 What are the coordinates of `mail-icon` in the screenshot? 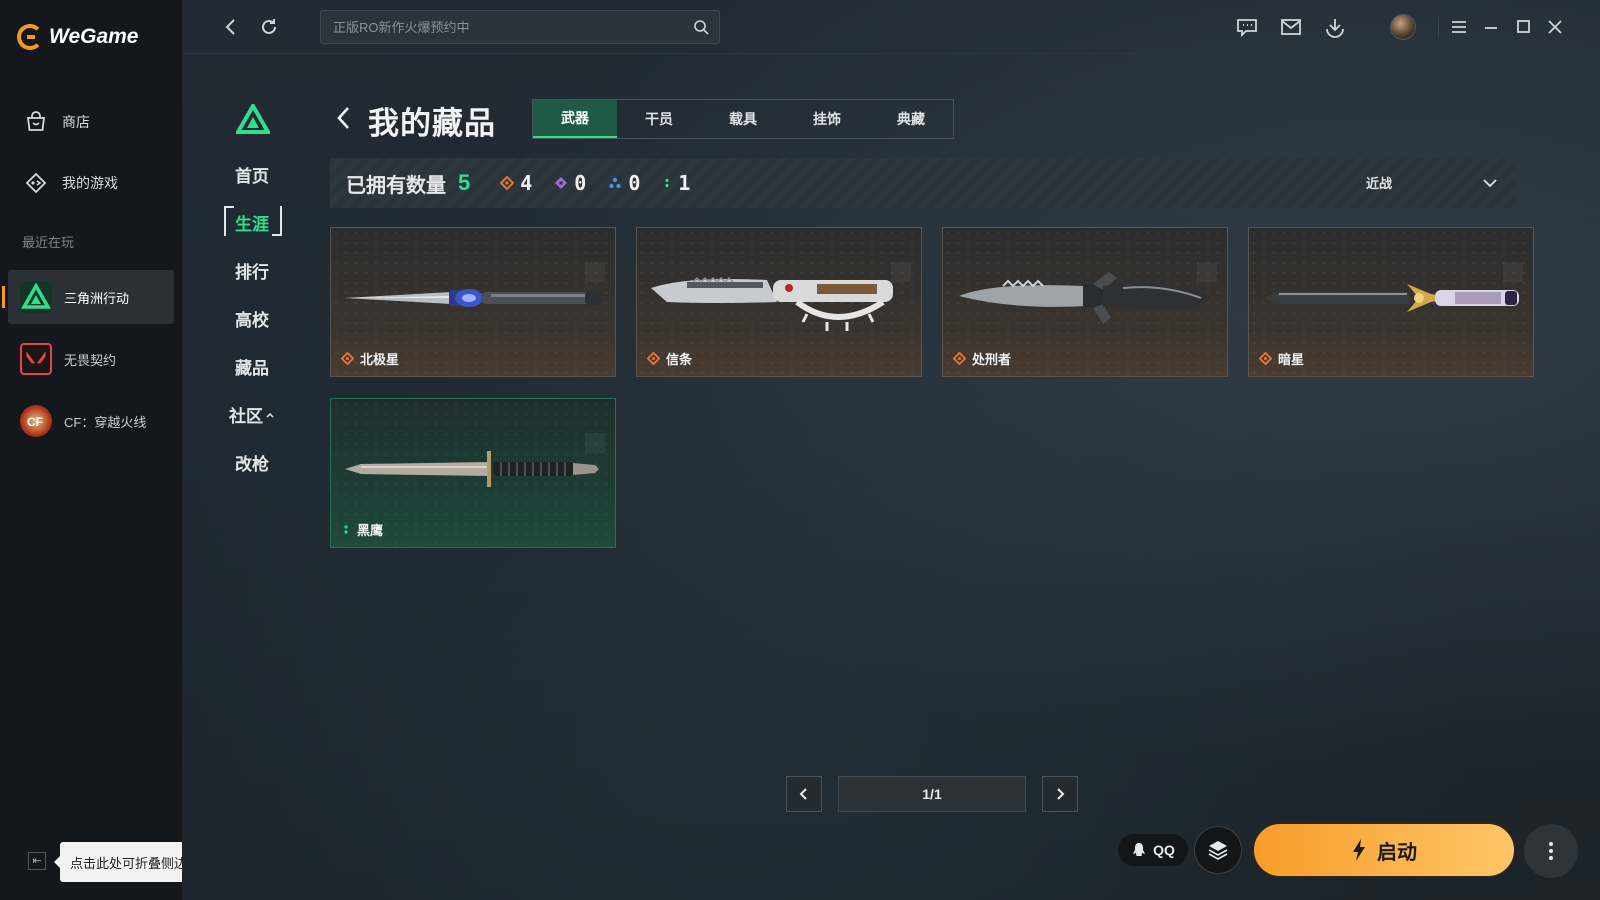 It's located at (1291, 27).